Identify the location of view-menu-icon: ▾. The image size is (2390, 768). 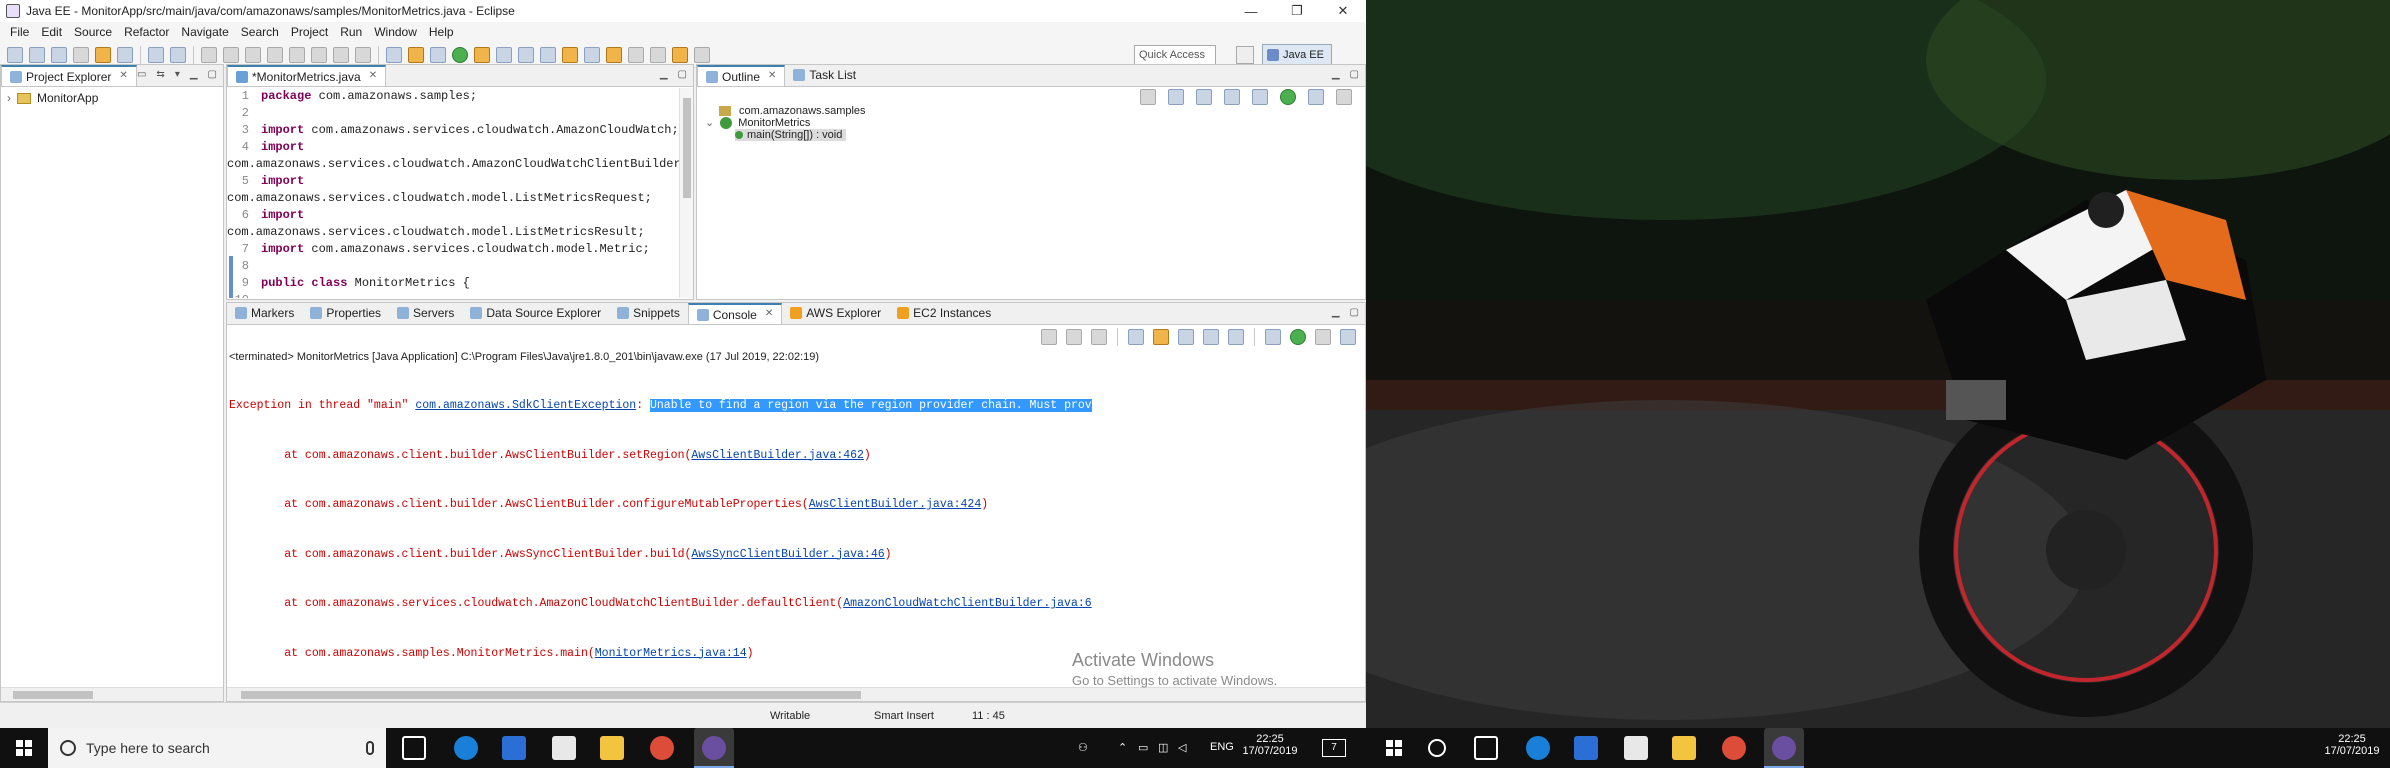
(177, 74).